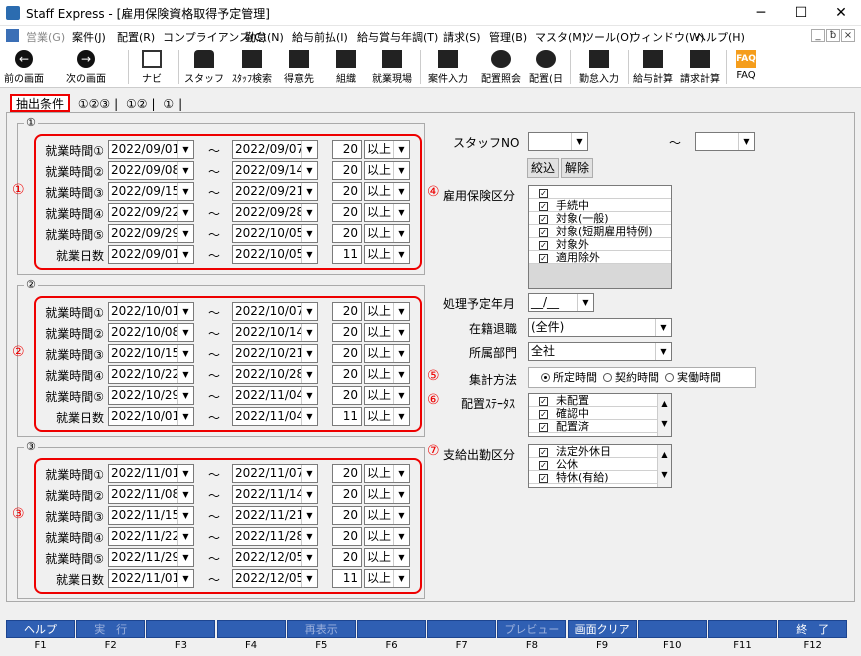 This screenshot has width=861, height=656. Describe the element at coordinates (397, 37) in the screenshot. I see `menu-salary: 給与賞与年調(T)` at that location.